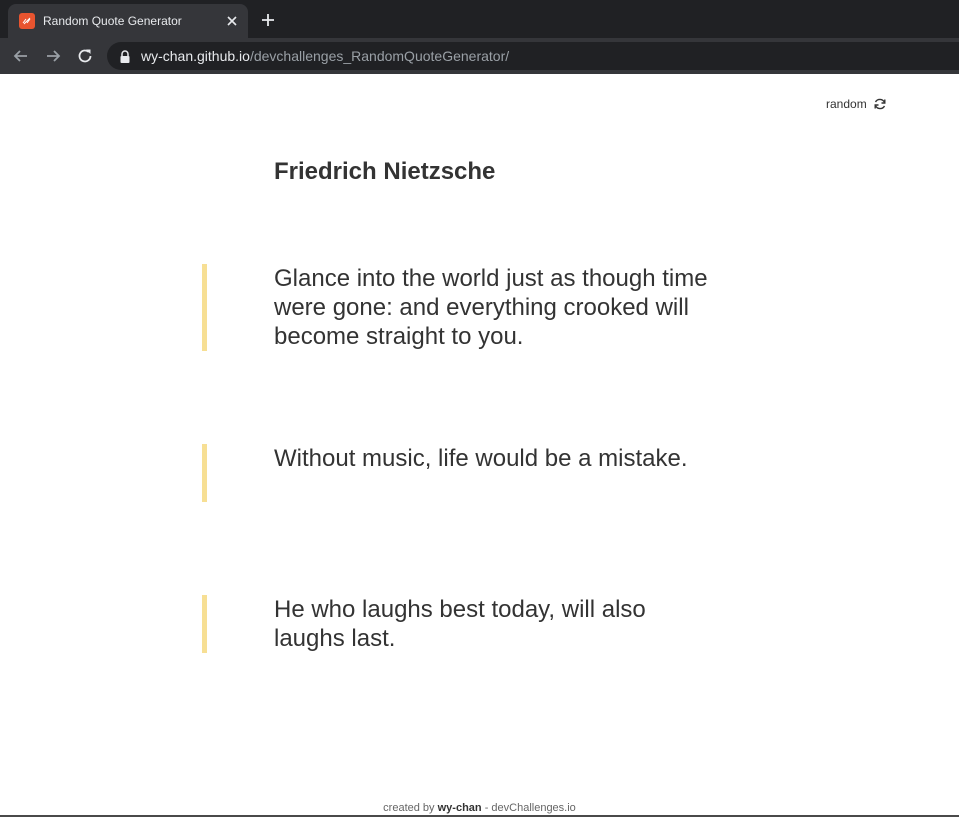 This screenshot has width=959, height=817. Describe the element at coordinates (27, 21) in the screenshot. I see `favicon-icon` at that location.